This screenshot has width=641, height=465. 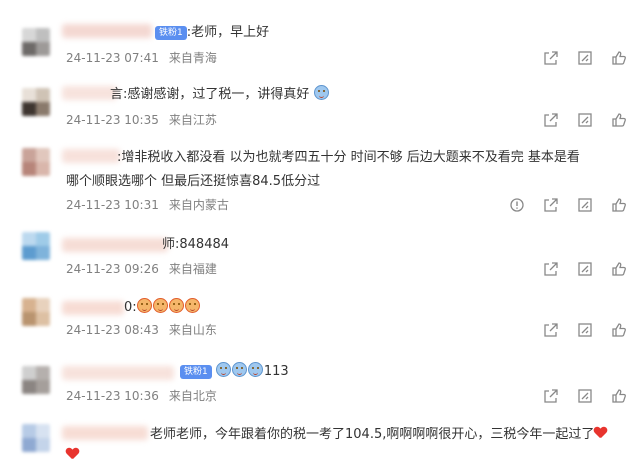 I want to click on comment-date: 24-11-23 10:31, so click(x=112, y=205).